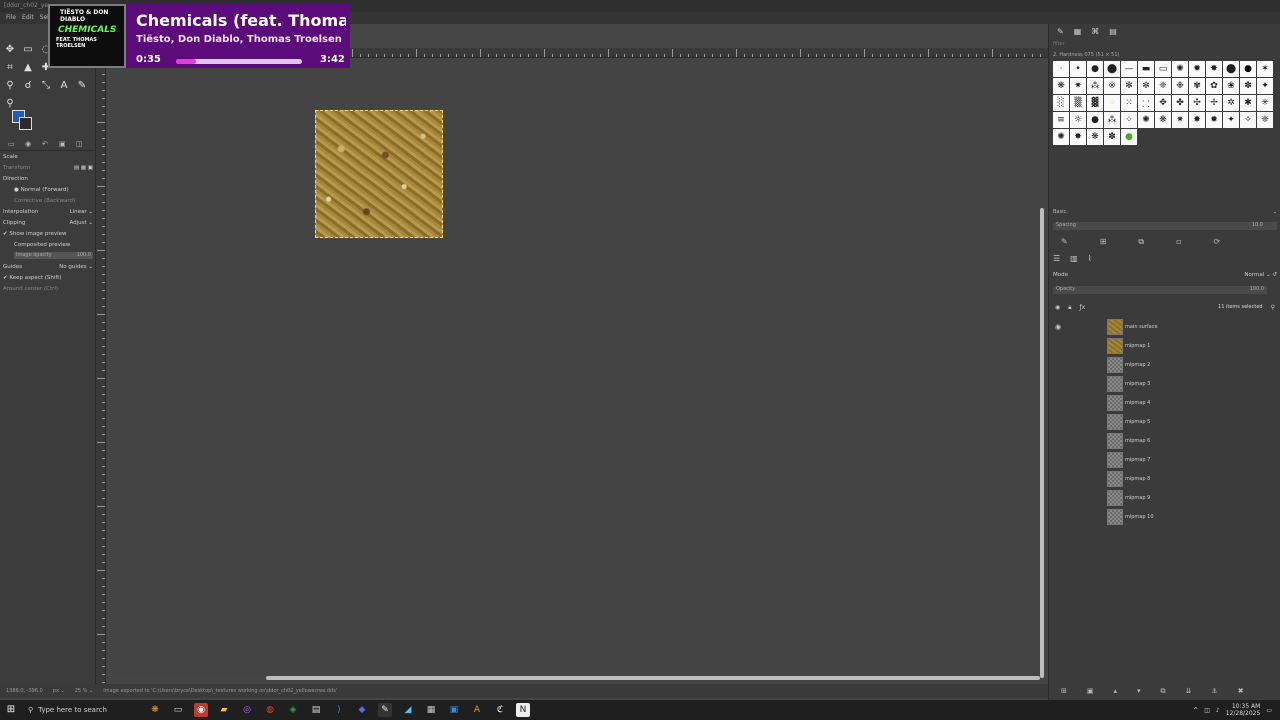 The image size is (1280, 720). I want to click on layer-row: mipmap 6, so click(1164, 440).